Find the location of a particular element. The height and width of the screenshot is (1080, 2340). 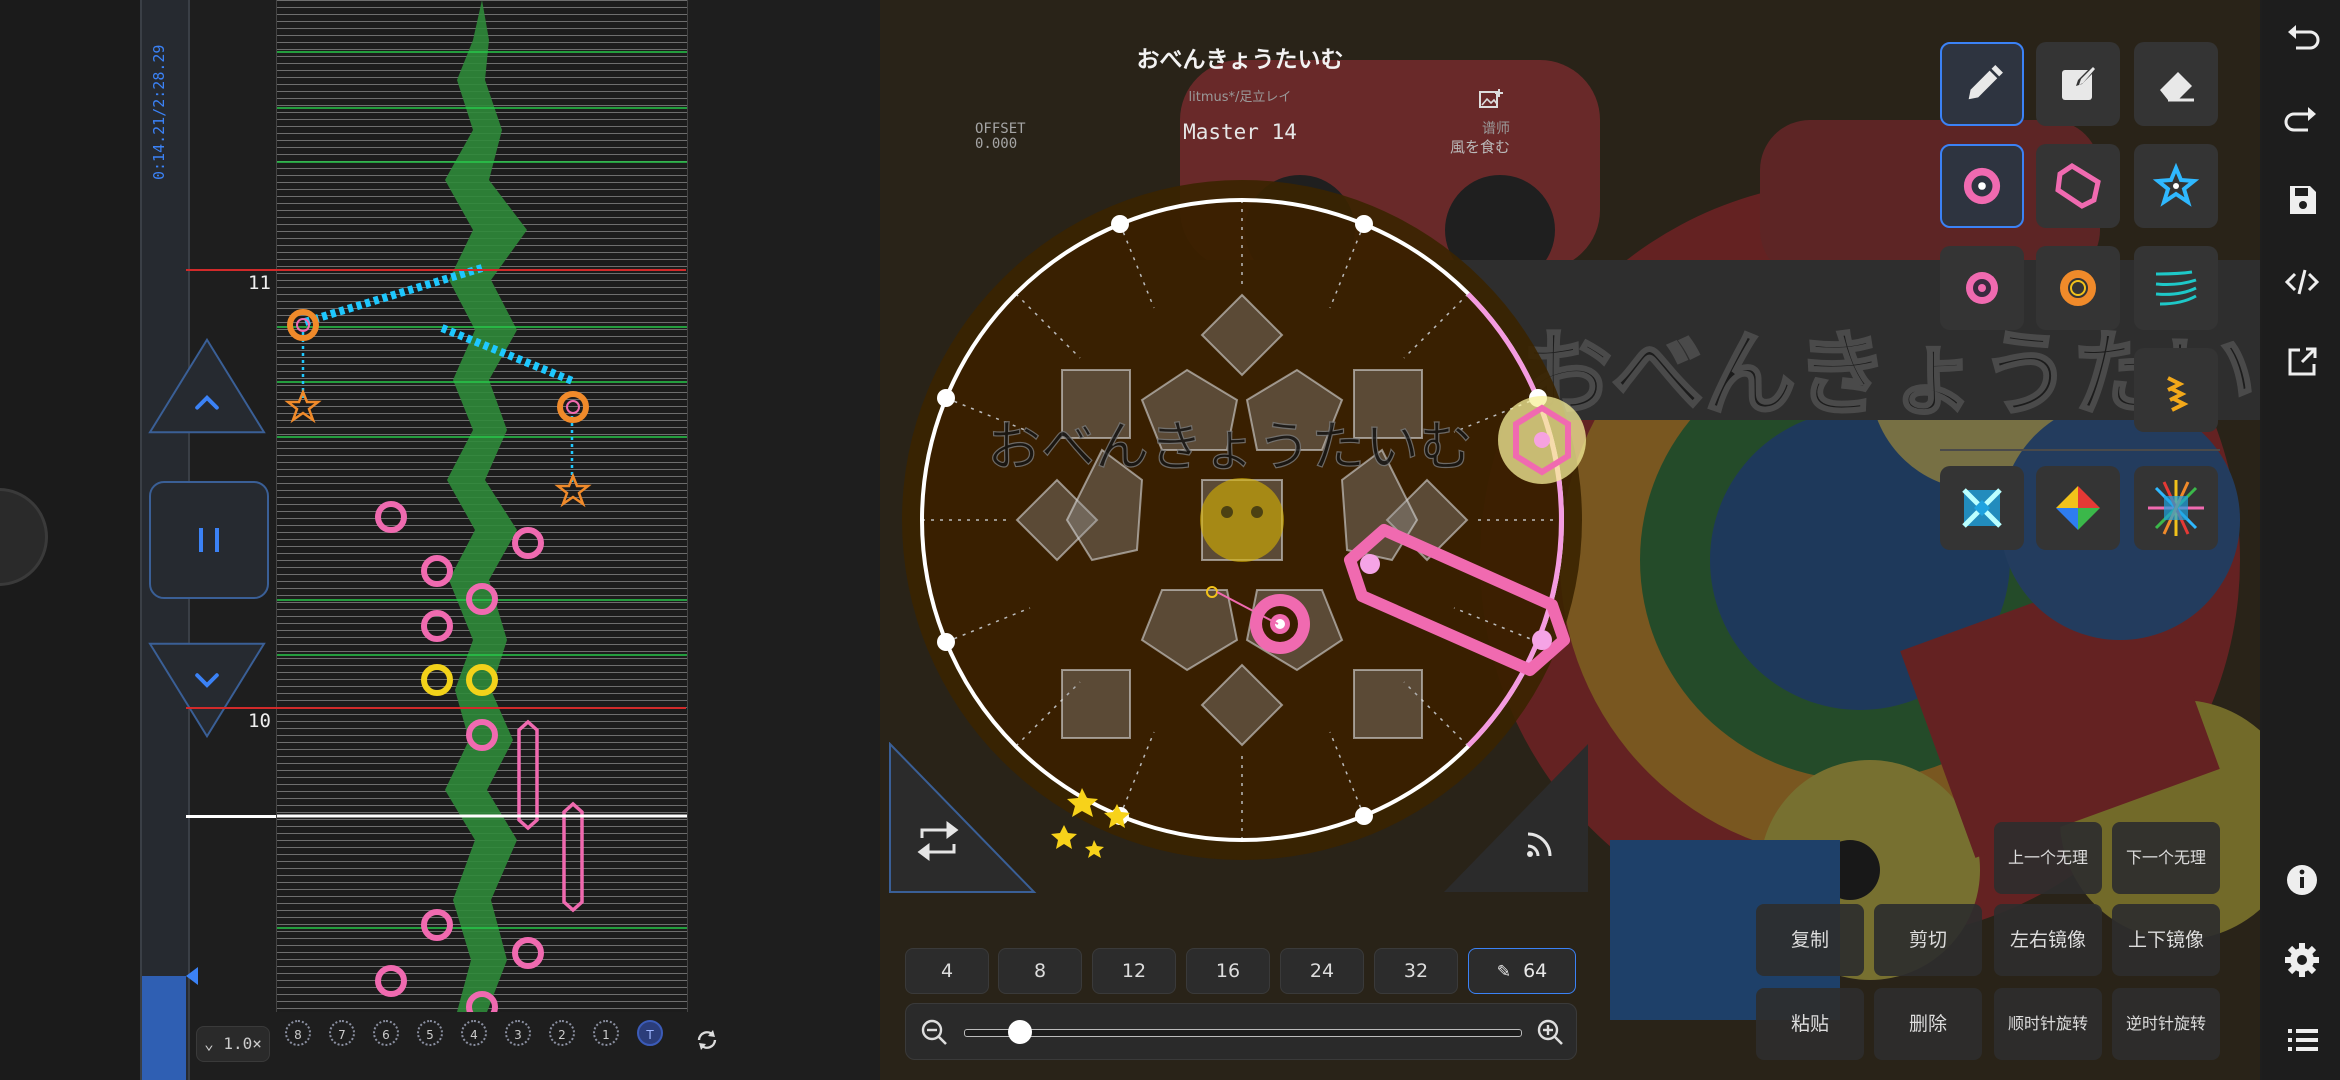

broadcast-button is located at coordinates (1516, 819).